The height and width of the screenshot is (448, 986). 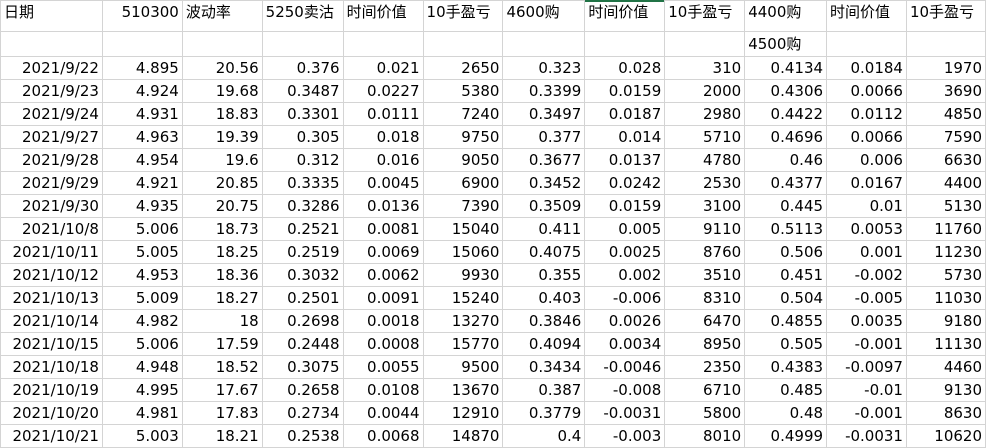 What do you see at coordinates (544, 114) in the screenshot?
I see `cell: 0.3497` at bounding box center [544, 114].